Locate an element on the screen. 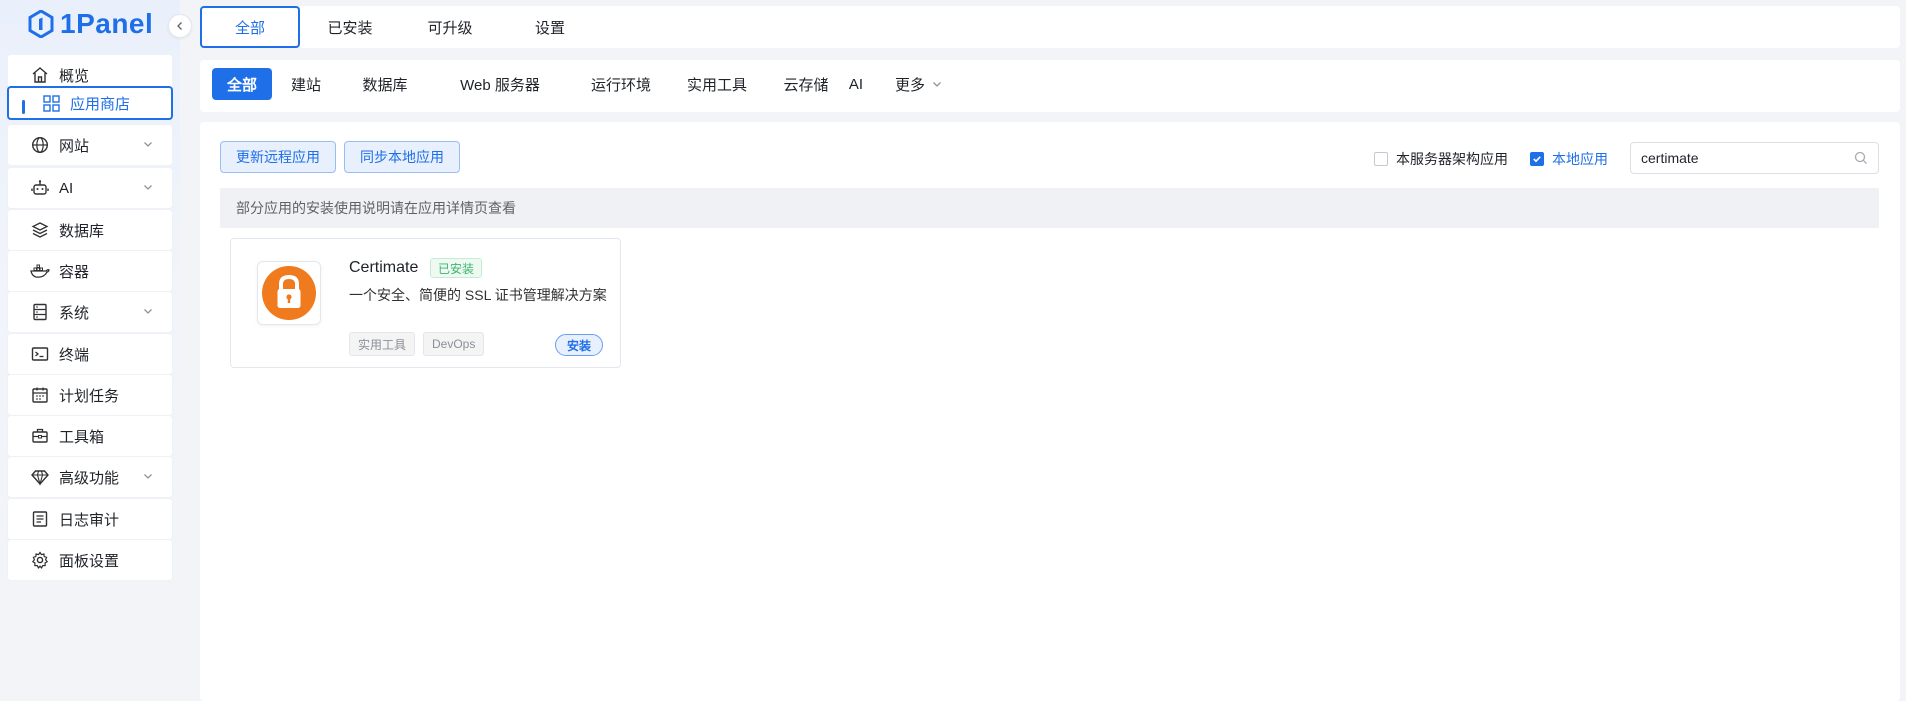 The image size is (1906, 701). sidebar-item-label: 终端 is located at coordinates (74, 355).